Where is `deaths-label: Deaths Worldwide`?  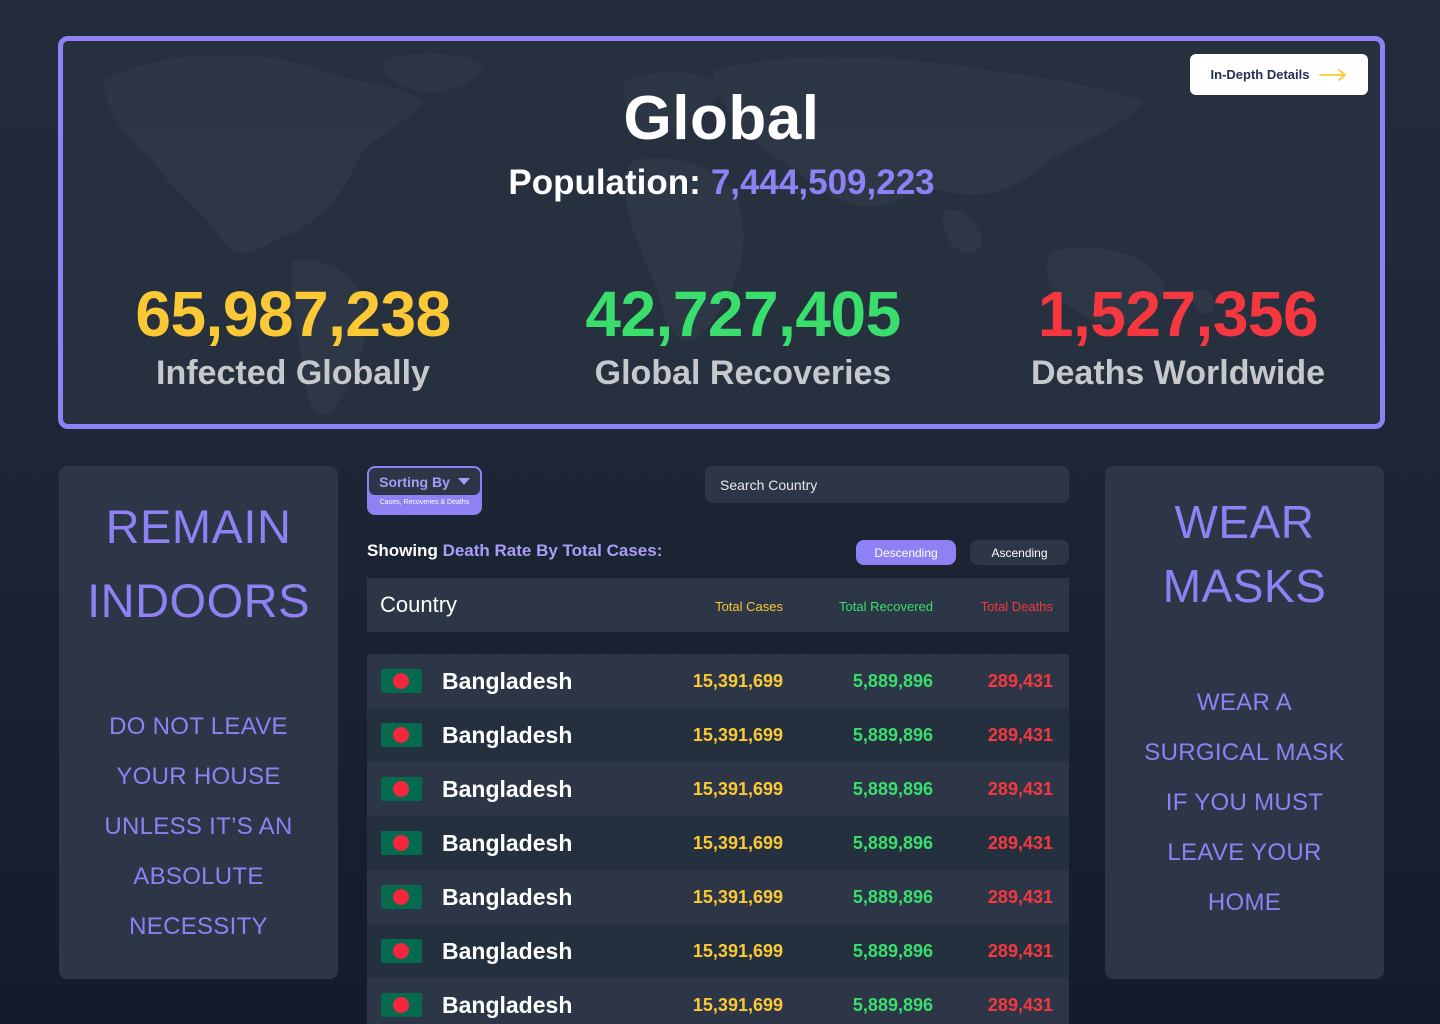
deaths-label: Deaths Worldwide is located at coordinates (1178, 373).